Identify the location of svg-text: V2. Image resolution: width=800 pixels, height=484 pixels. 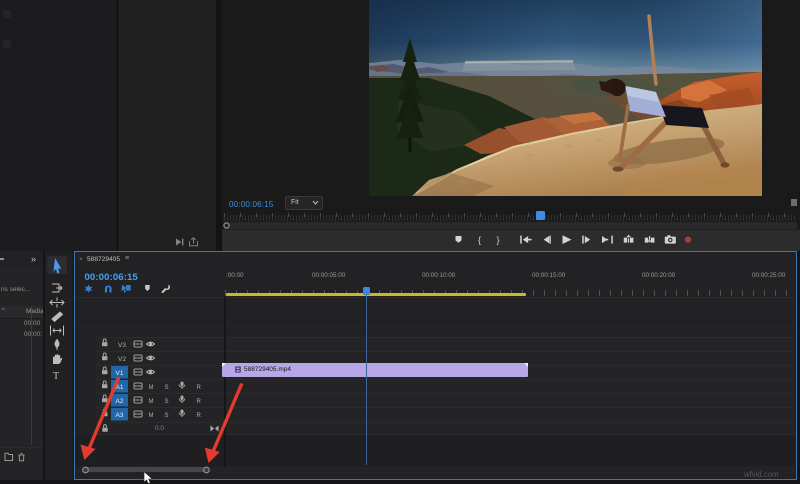
(122, 359).